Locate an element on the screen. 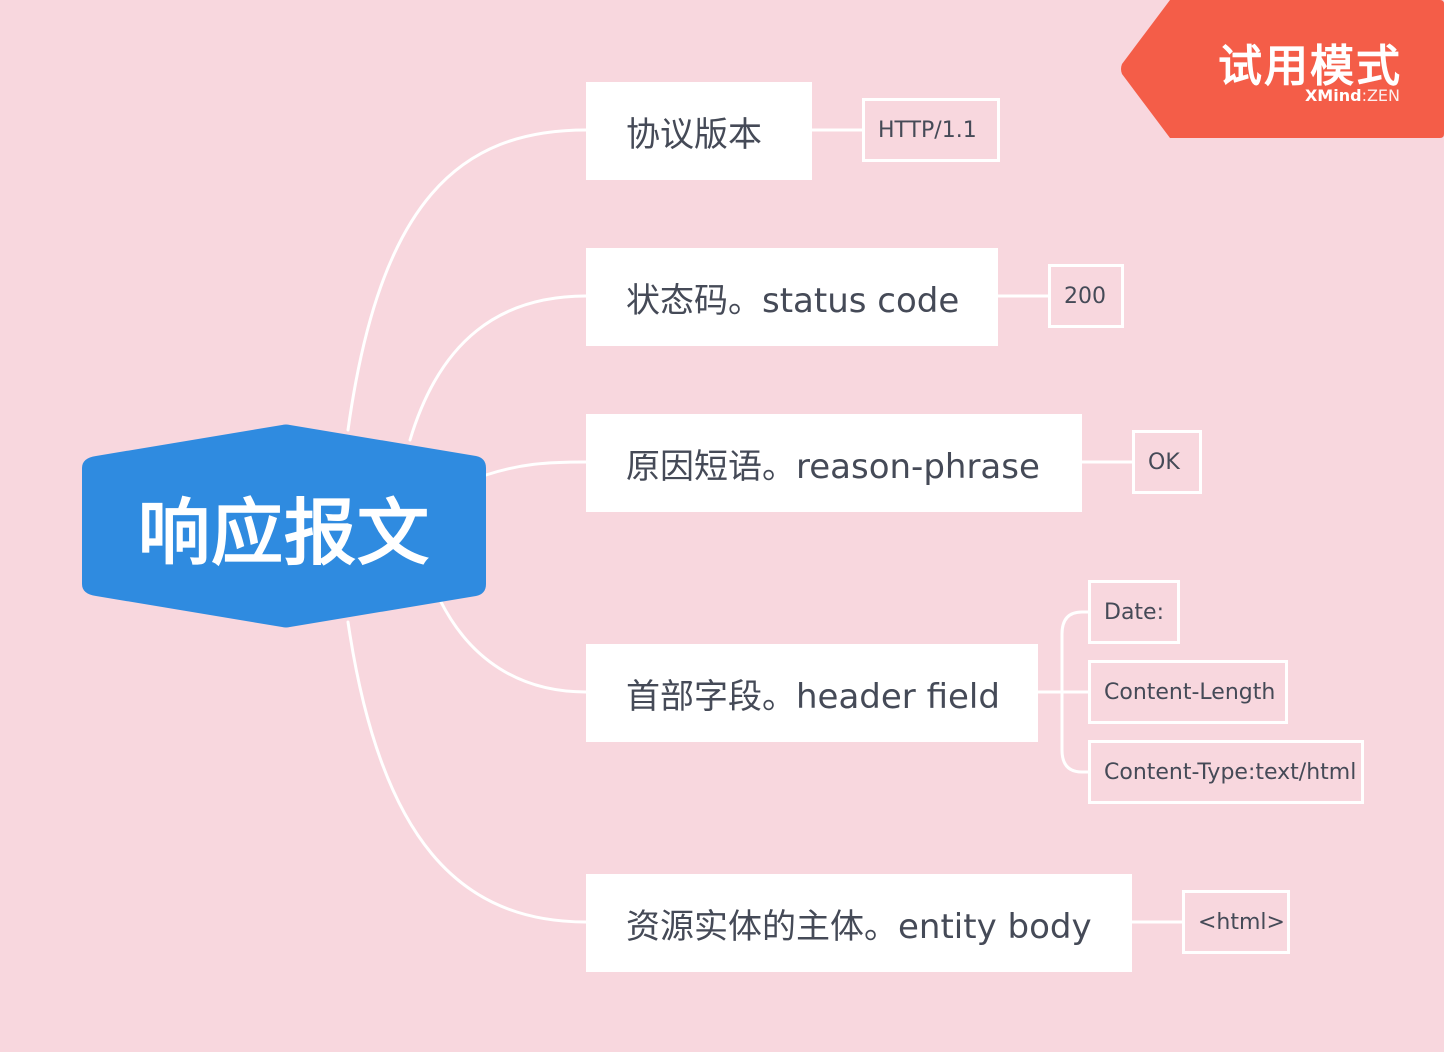 The image size is (1444, 1052). trial-mode-badge: 试用模式 XMind:ZEN is located at coordinates (1282, 69).